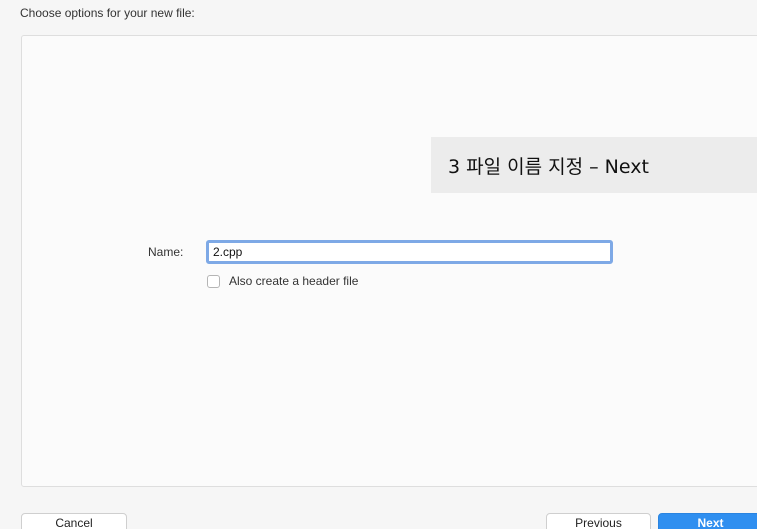  What do you see at coordinates (594, 165) in the screenshot?
I see `annotation-banner: 3 파일 이름 지정 – Next` at bounding box center [594, 165].